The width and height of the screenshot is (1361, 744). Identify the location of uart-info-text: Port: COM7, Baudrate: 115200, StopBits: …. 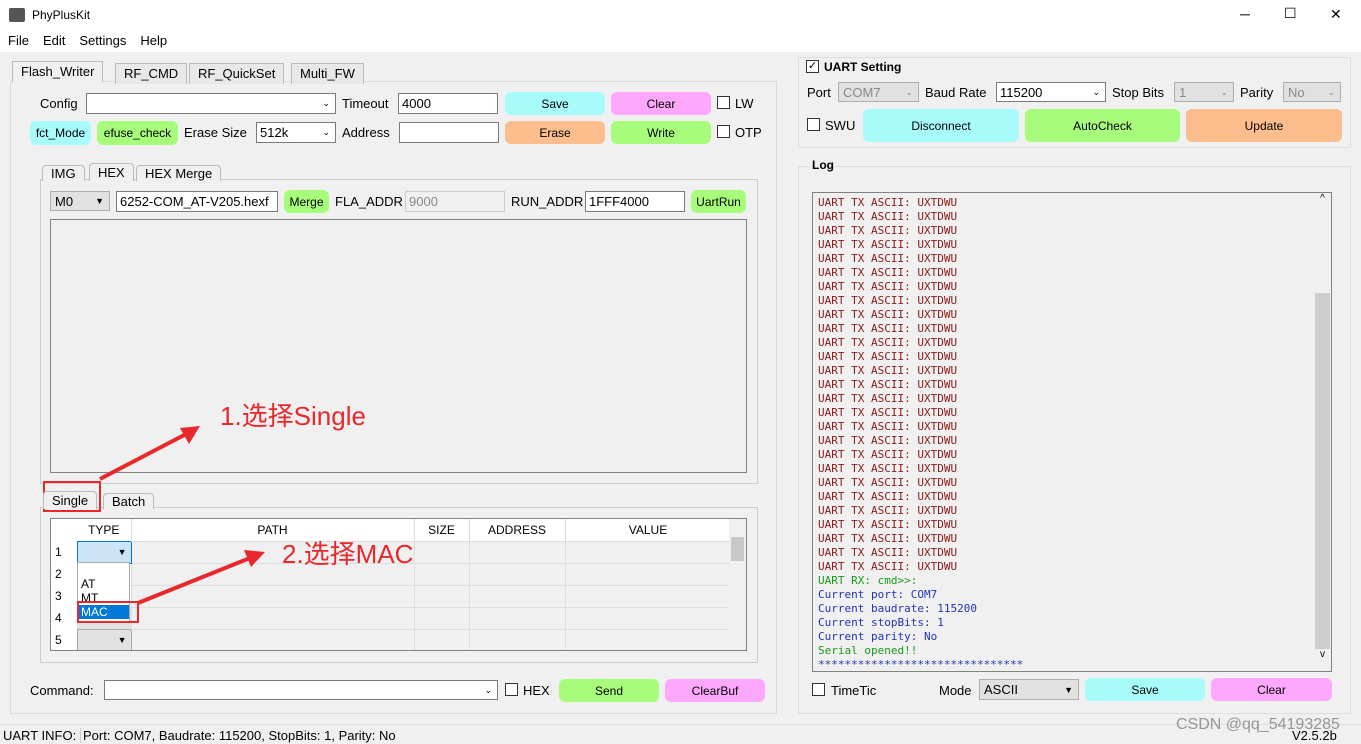
(238, 735).